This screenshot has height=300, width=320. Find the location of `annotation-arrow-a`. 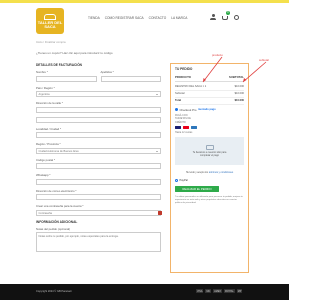

annotation-arrow-a is located at coordinates (212, 69).